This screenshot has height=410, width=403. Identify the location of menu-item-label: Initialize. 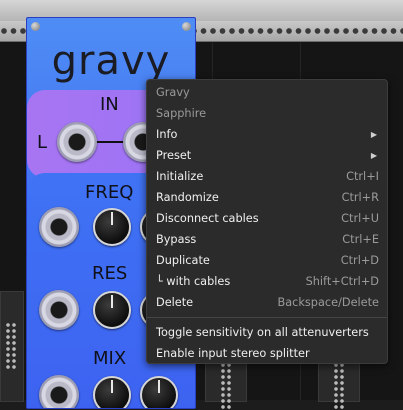
(180, 176).